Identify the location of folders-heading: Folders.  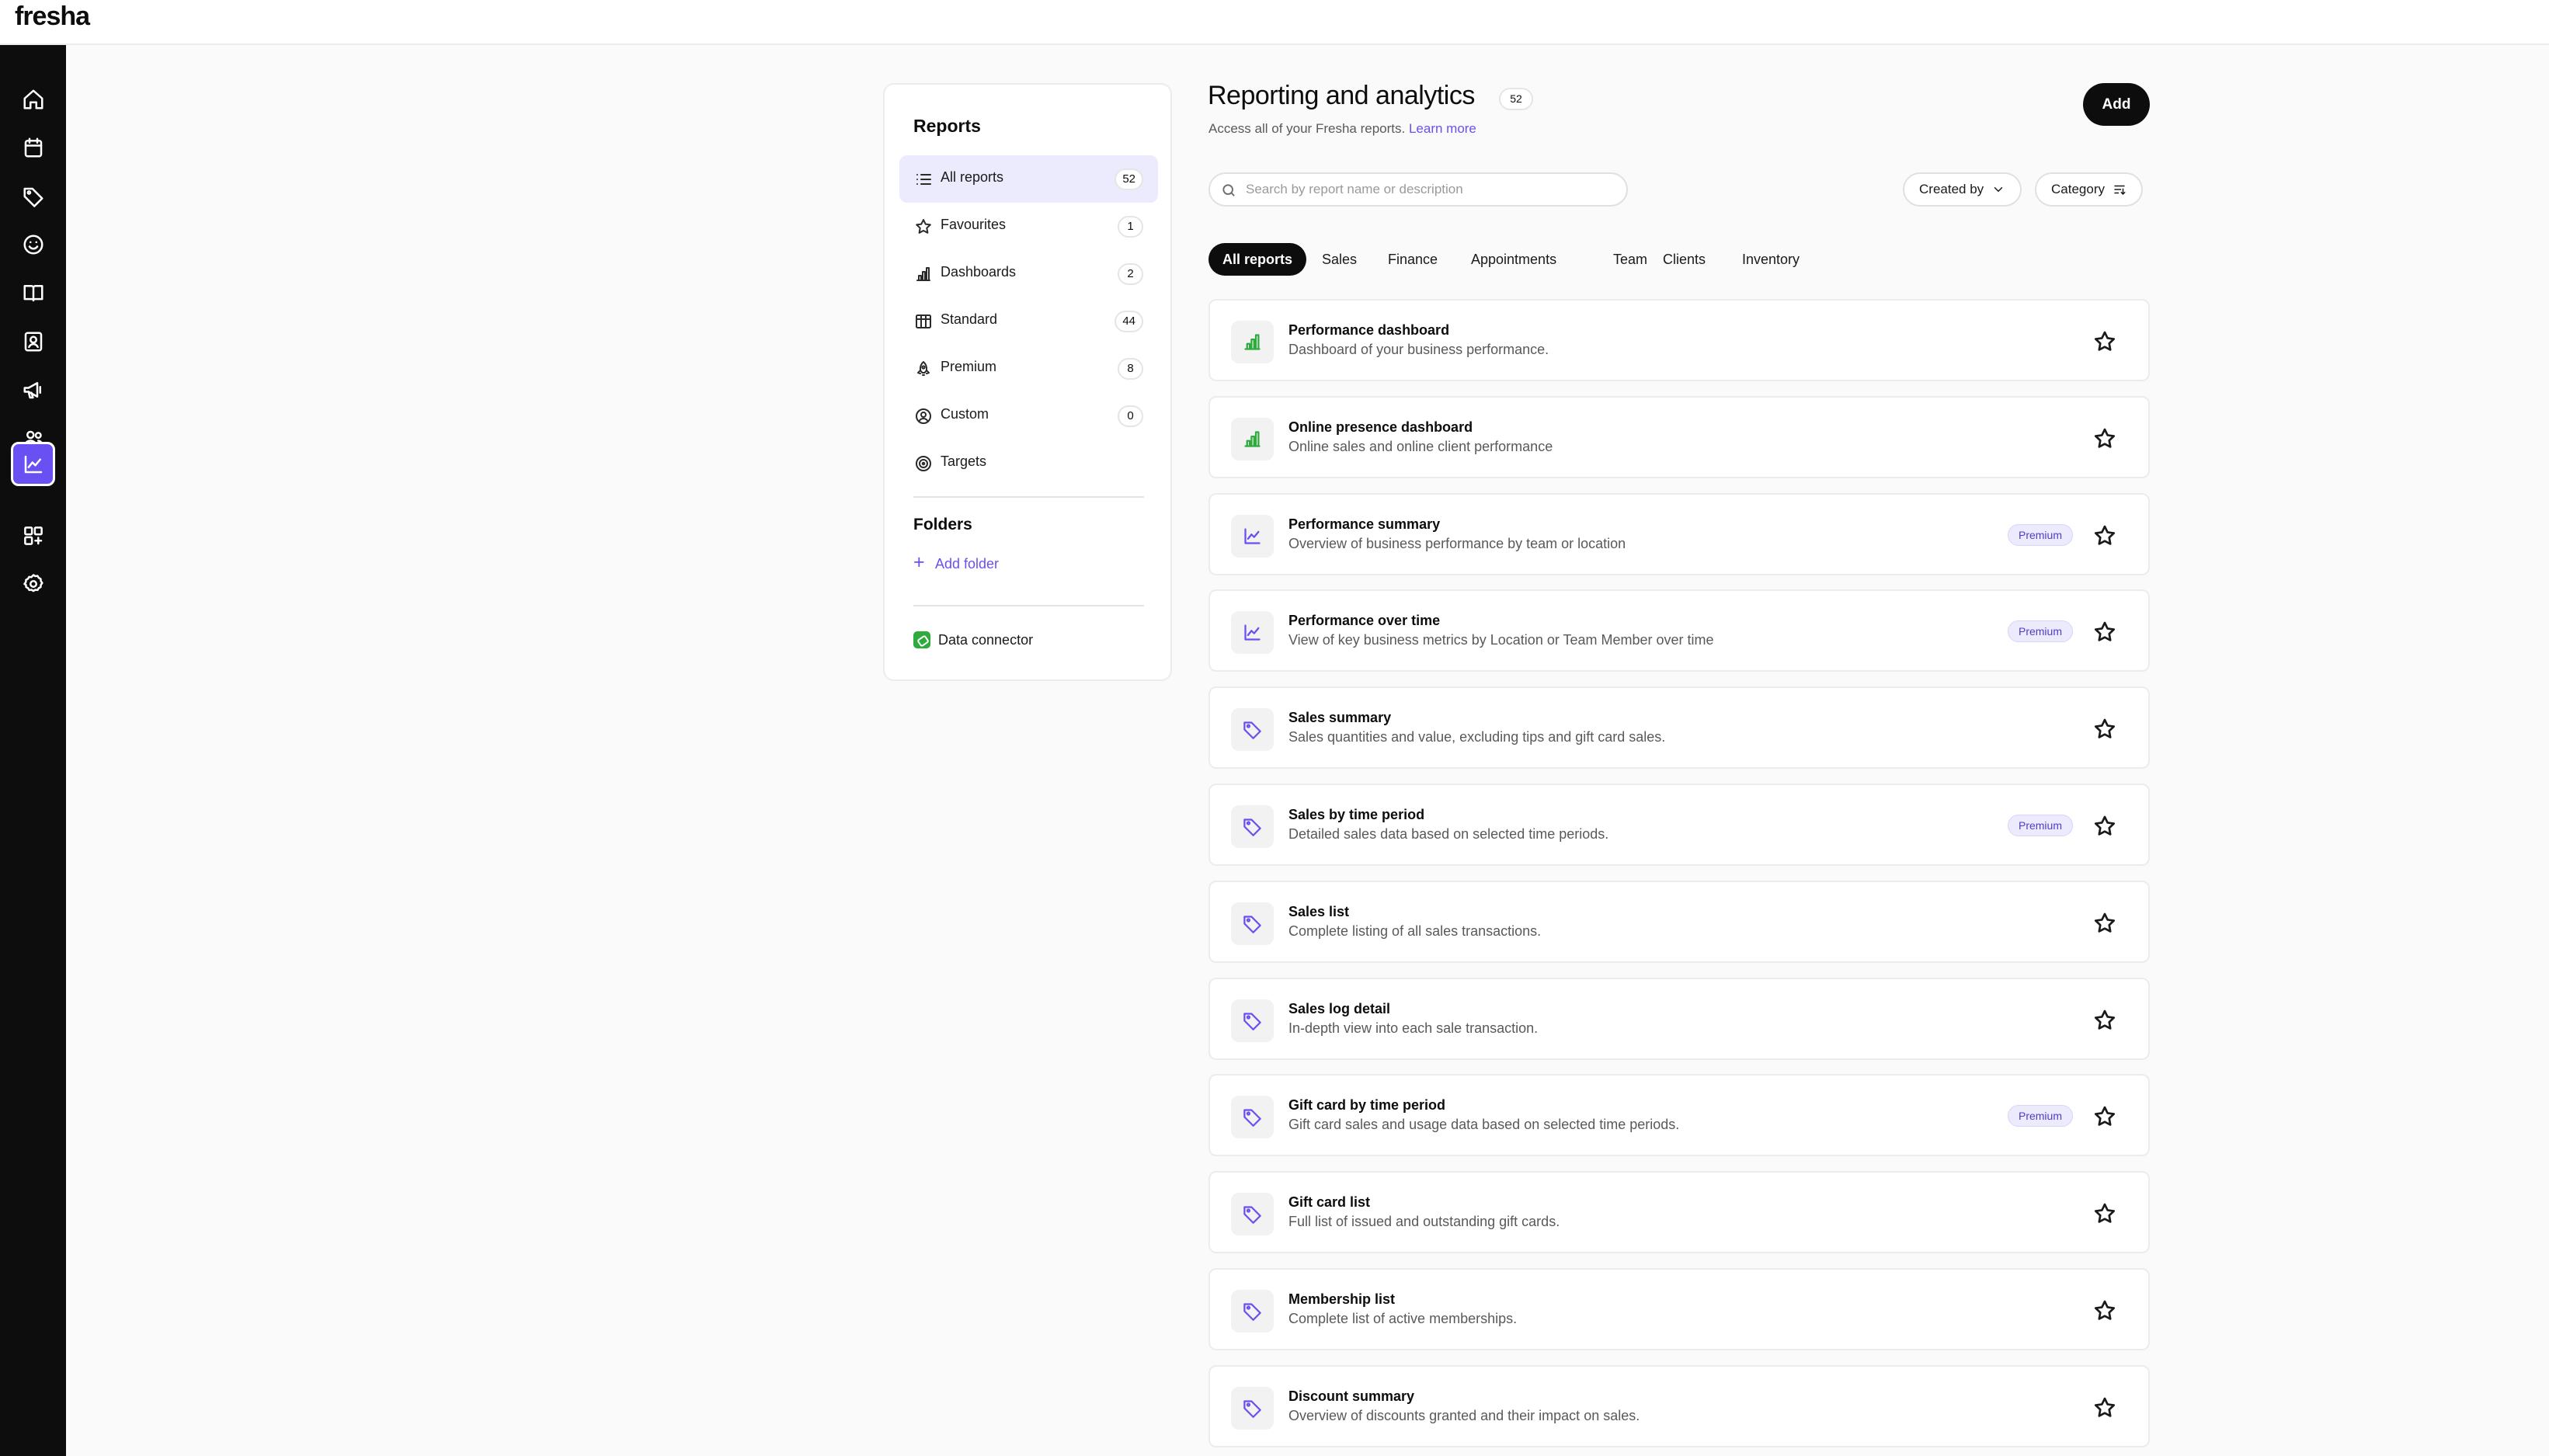
(942, 524).